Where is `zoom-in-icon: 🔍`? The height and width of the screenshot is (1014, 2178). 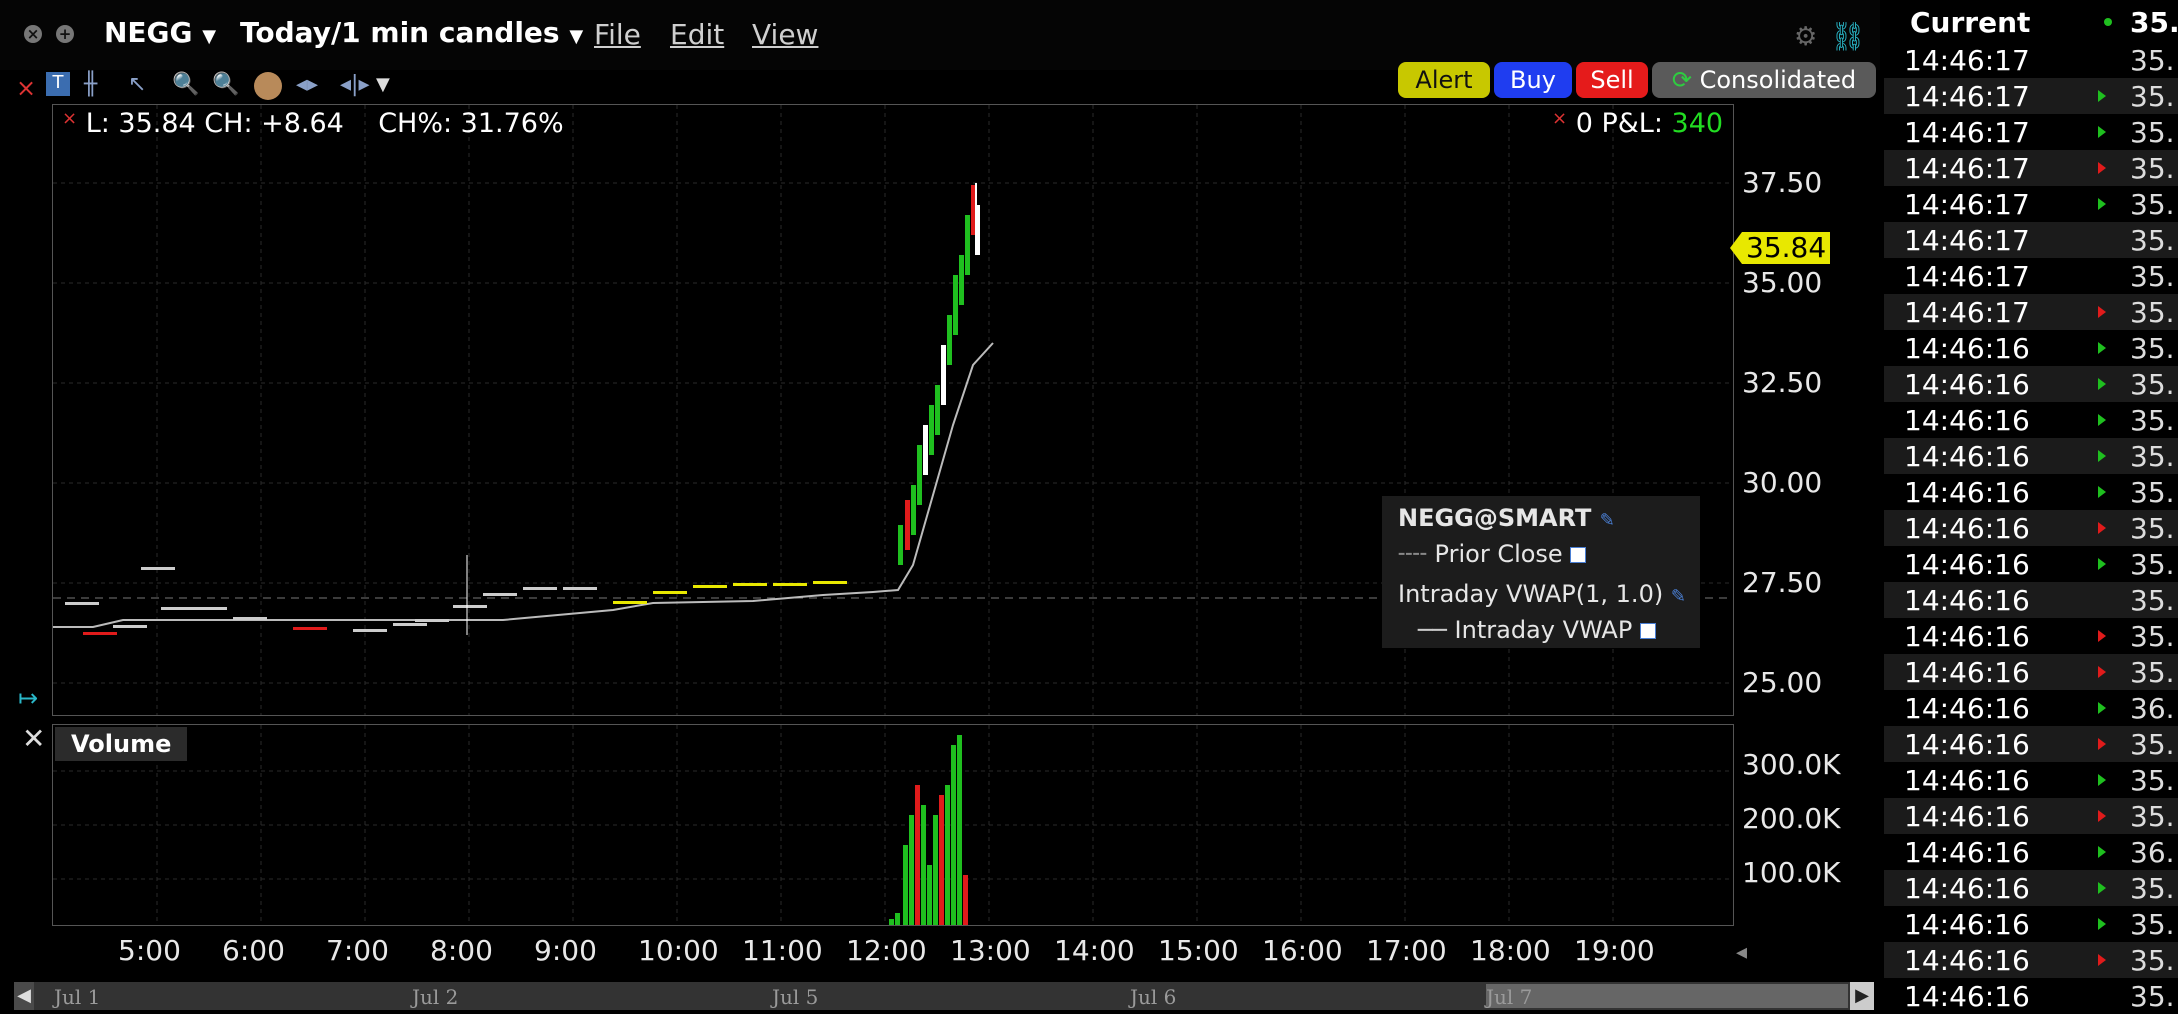
zoom-in-icon: 🔍 is located at coordinates (185, 84).